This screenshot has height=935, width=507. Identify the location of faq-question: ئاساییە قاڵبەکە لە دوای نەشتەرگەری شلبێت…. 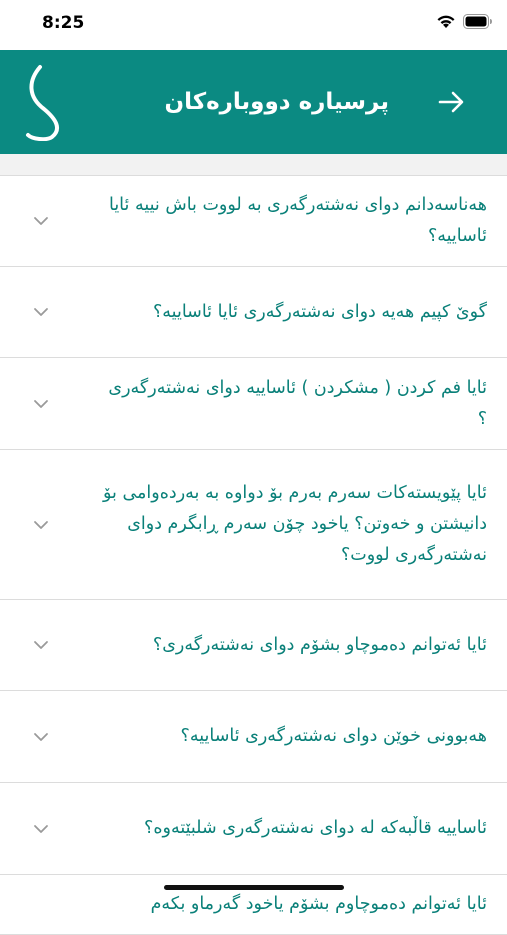
(315, 828).